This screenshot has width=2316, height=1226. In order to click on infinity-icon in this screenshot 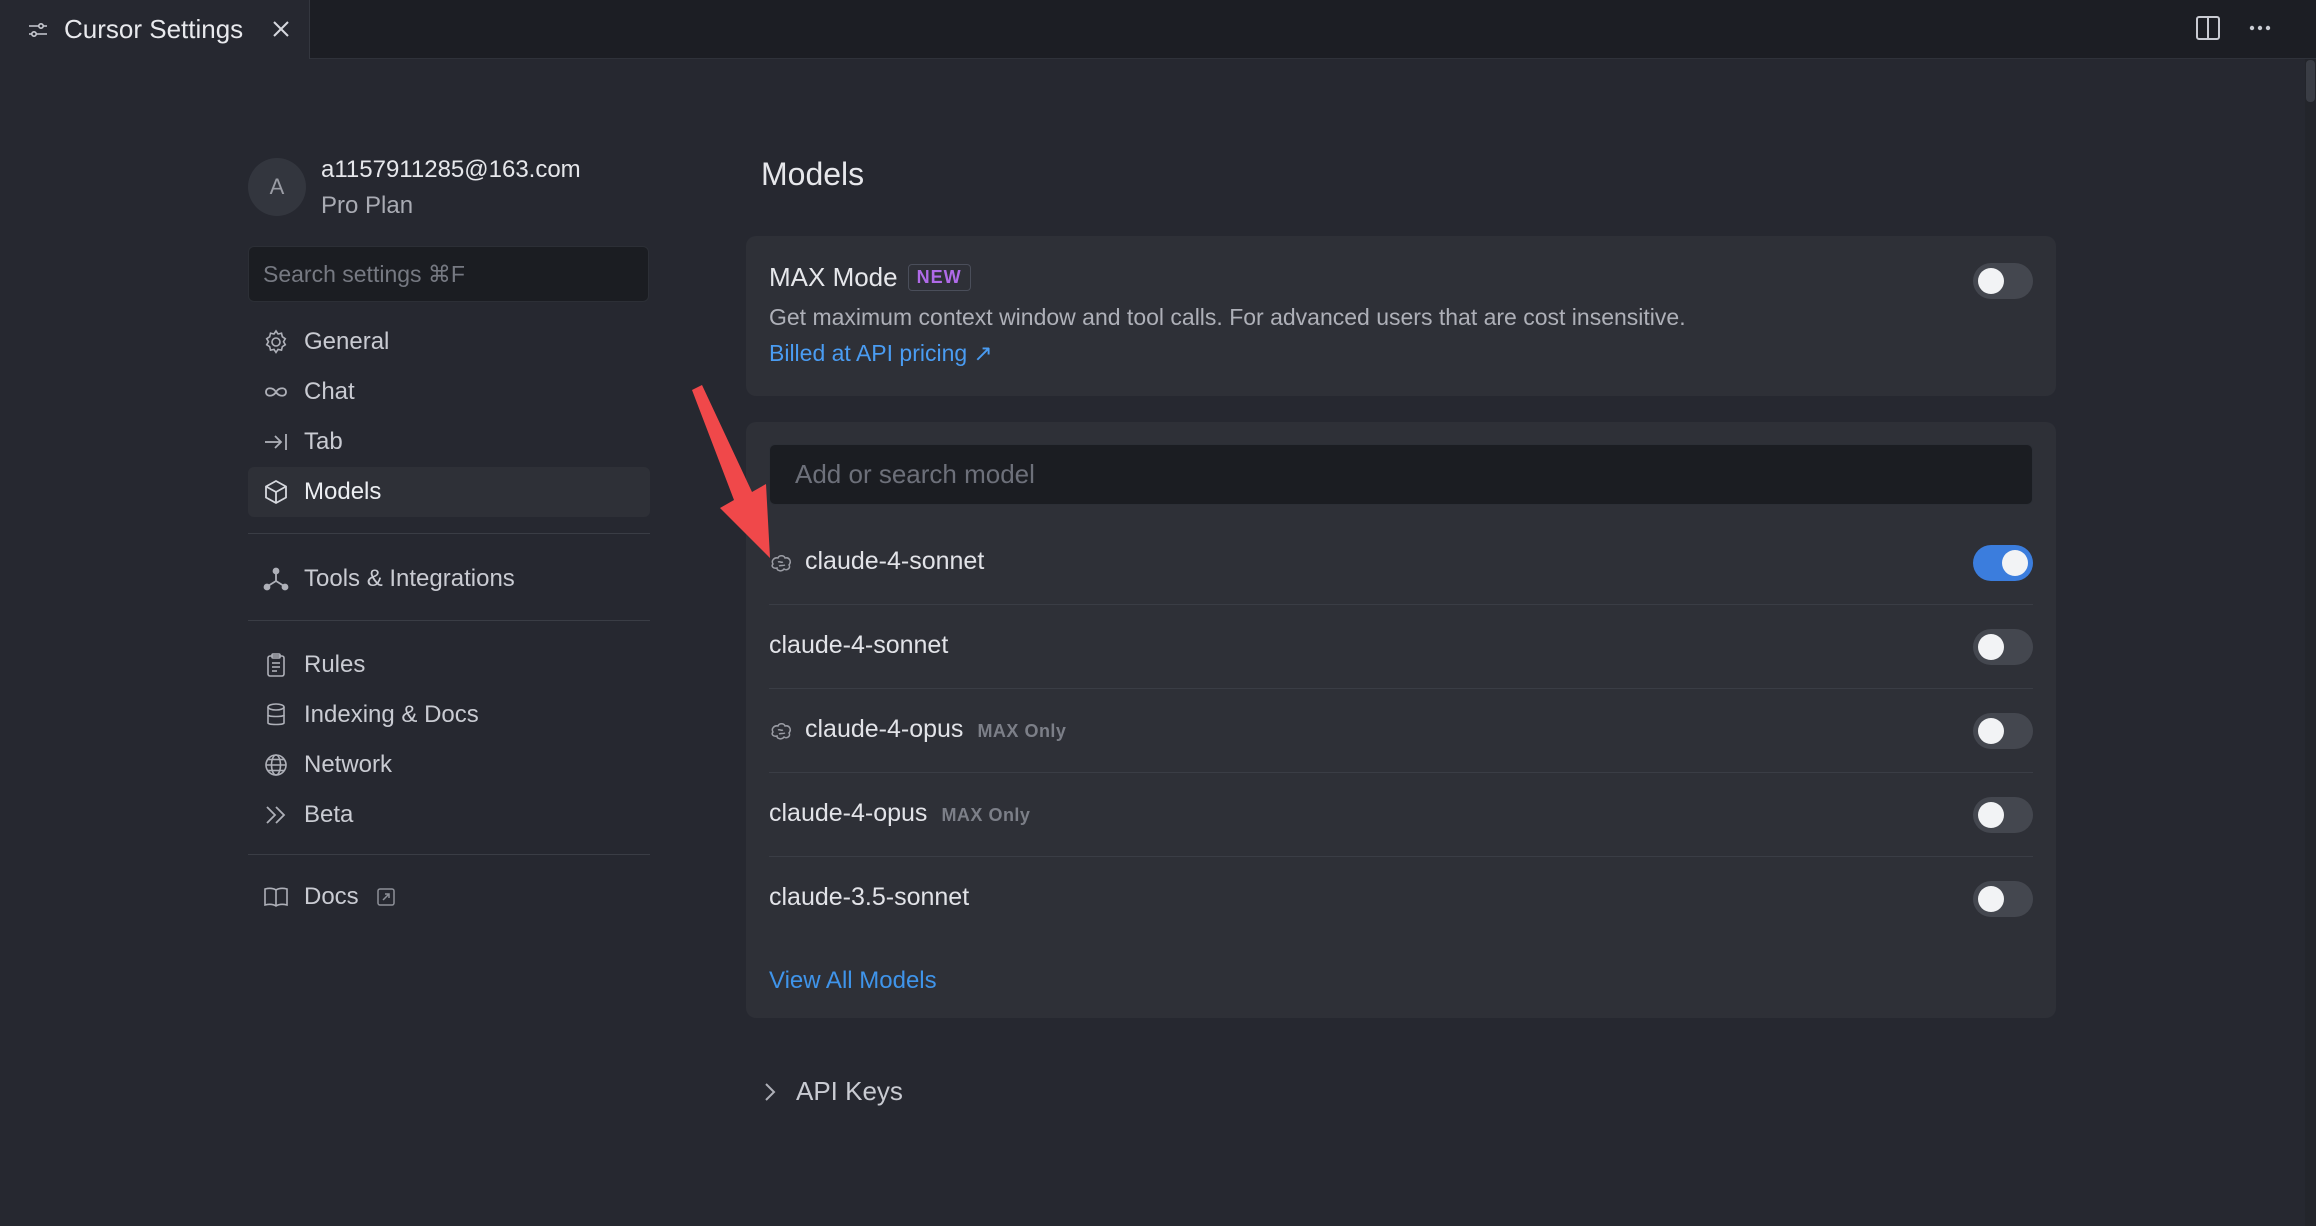, I will do `click(276, 392)`.